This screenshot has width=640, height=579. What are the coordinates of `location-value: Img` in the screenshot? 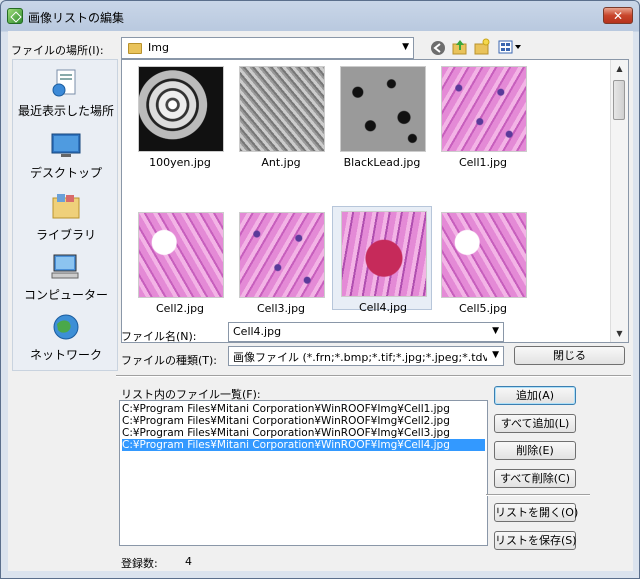 It's located at (158, 47).